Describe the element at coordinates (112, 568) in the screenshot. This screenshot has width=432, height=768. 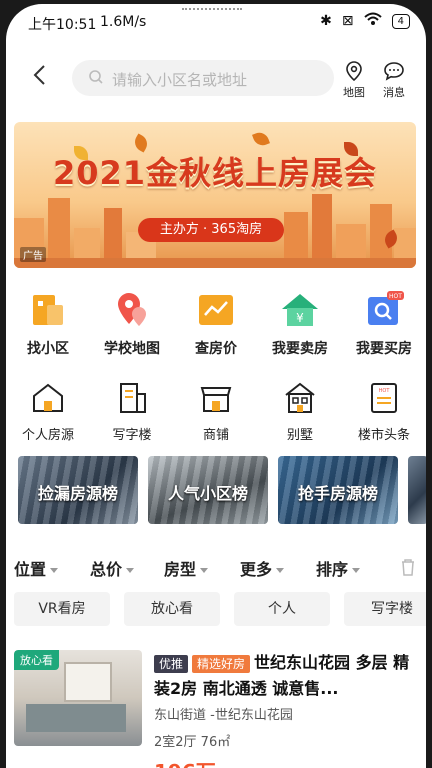
I see `filter-price: 总价` at that location.